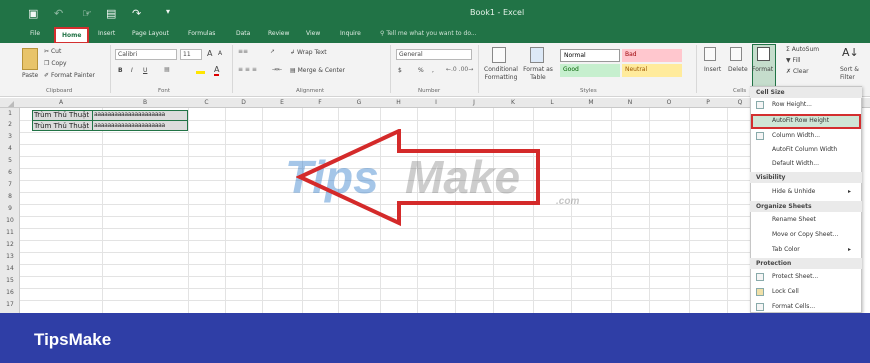 The height and width of the screenshot is (363, 870). Describe the element at coordinates (501, 74) in the screenshot. I see `conditional-formatting-button: Conditional Formatting` at that location.